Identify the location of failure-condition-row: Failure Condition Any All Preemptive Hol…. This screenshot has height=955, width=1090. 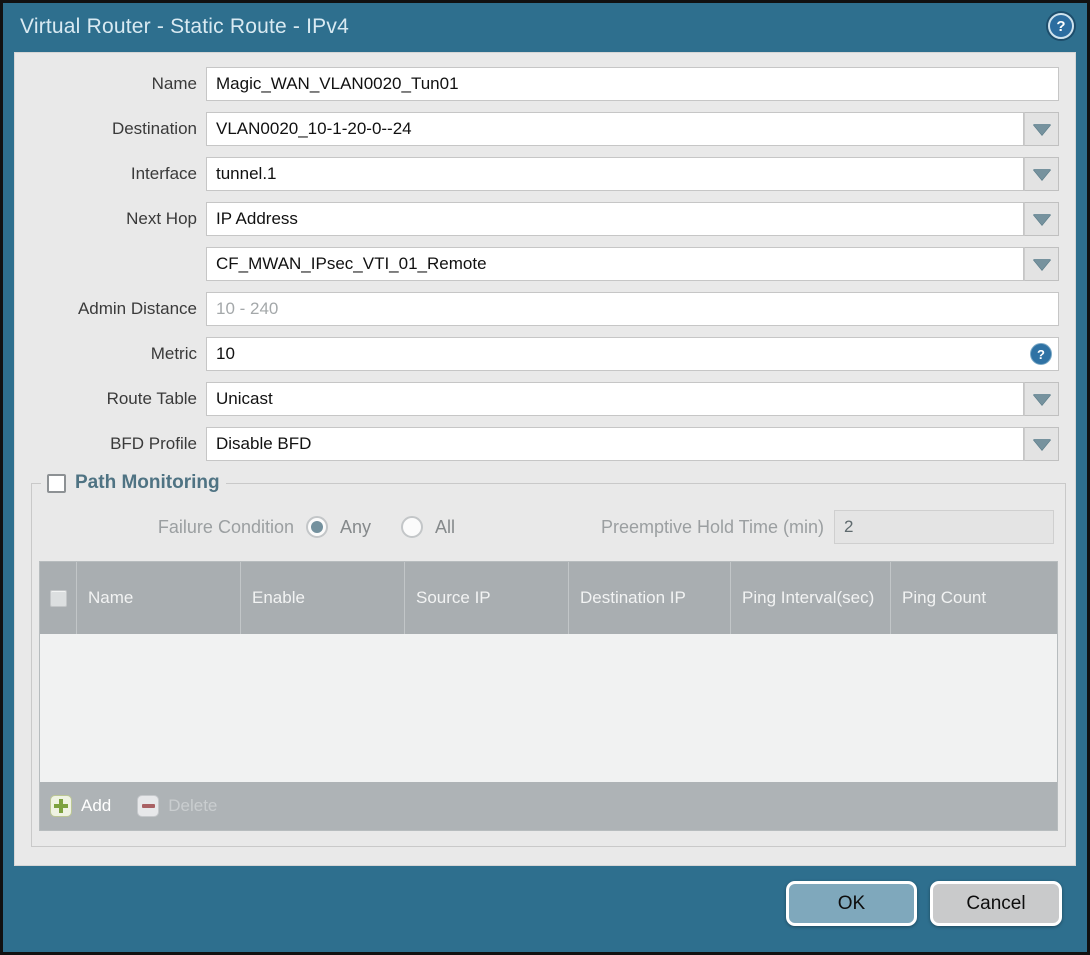
(548, 527).